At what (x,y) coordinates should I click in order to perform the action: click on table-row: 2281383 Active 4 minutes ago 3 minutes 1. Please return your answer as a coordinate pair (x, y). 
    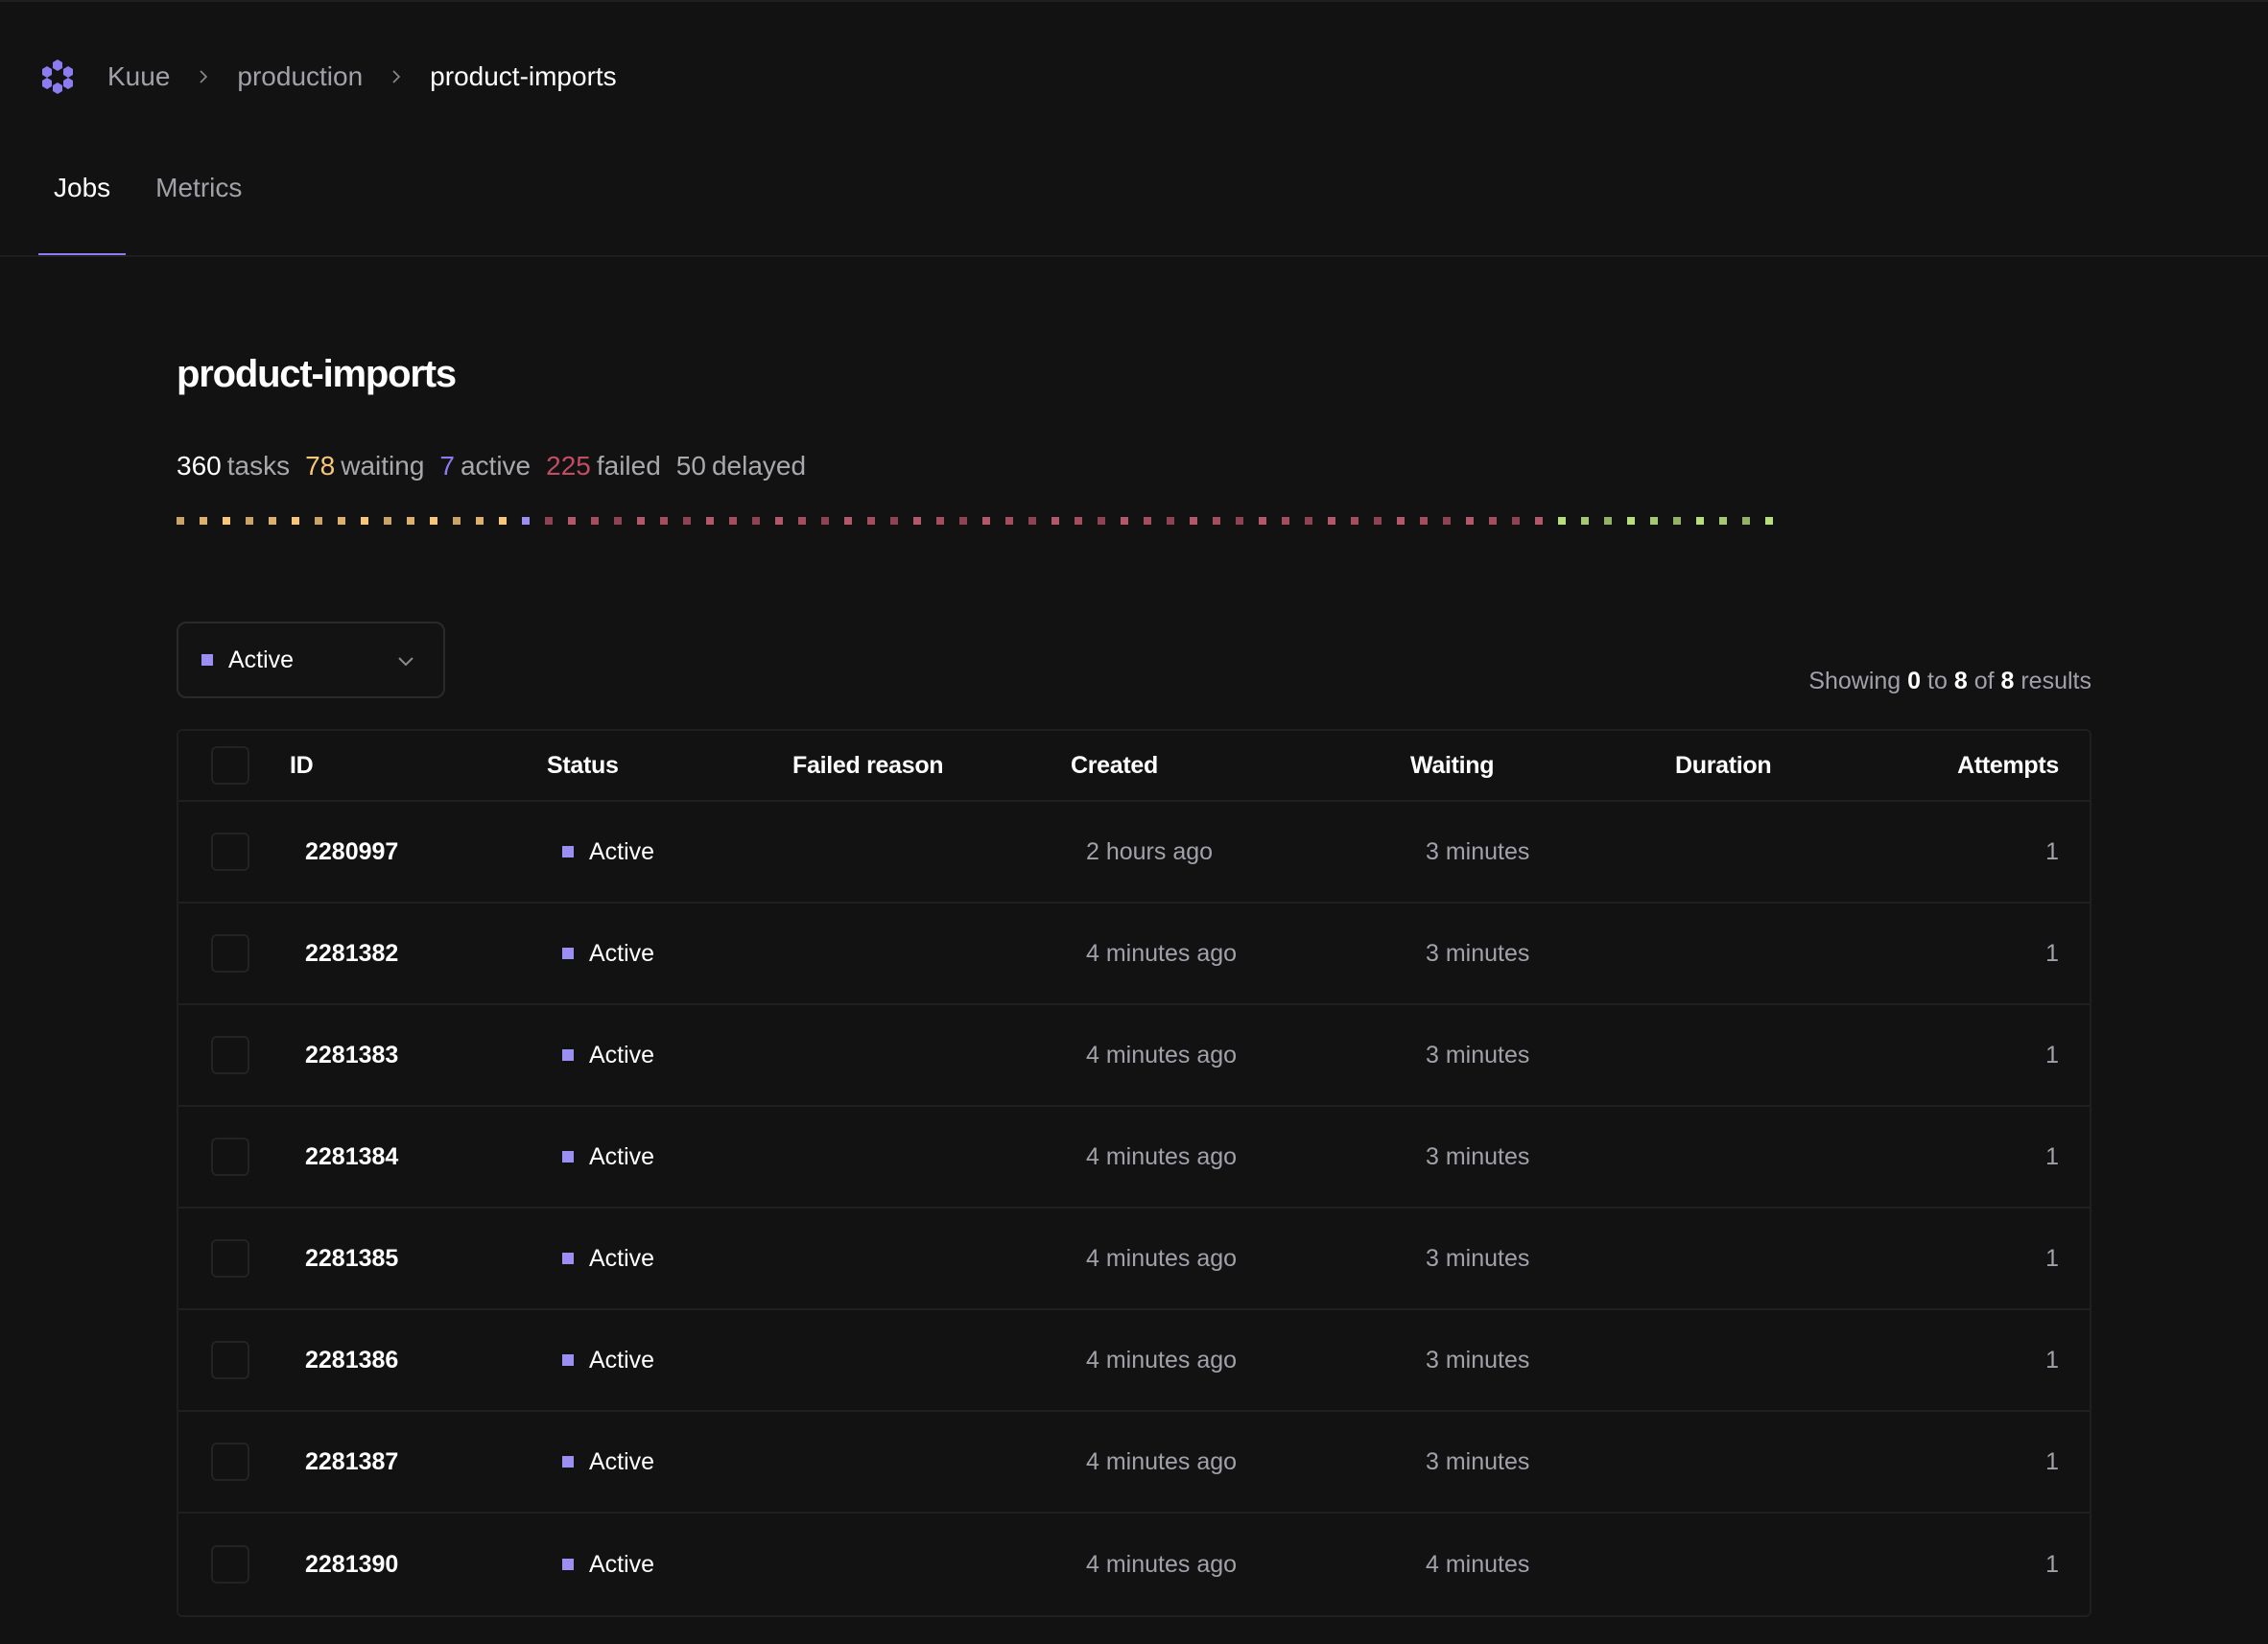
    Looking at the image, I should click on (1134, 1056).